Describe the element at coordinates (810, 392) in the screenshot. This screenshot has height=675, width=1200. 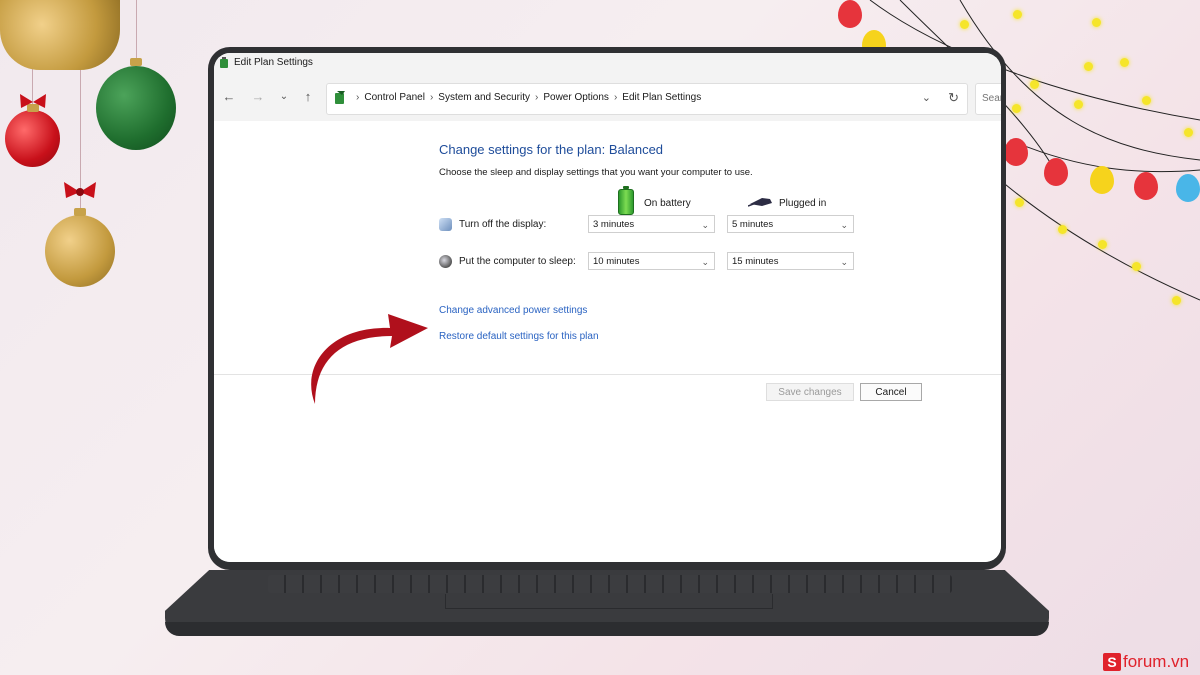
I see `save-changes-button: Save changes` at that location.